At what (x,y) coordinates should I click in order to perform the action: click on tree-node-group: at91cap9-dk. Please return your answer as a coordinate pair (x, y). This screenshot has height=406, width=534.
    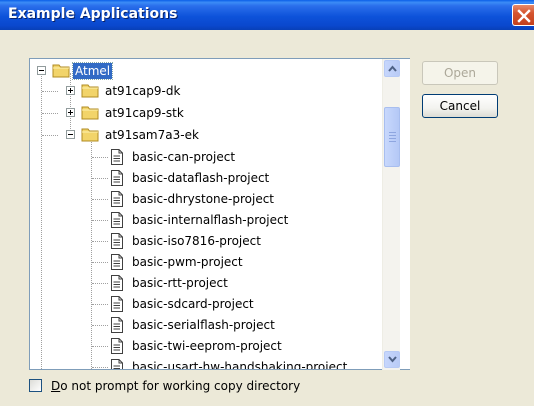
    Looking at the image, I should click on (130, 91).